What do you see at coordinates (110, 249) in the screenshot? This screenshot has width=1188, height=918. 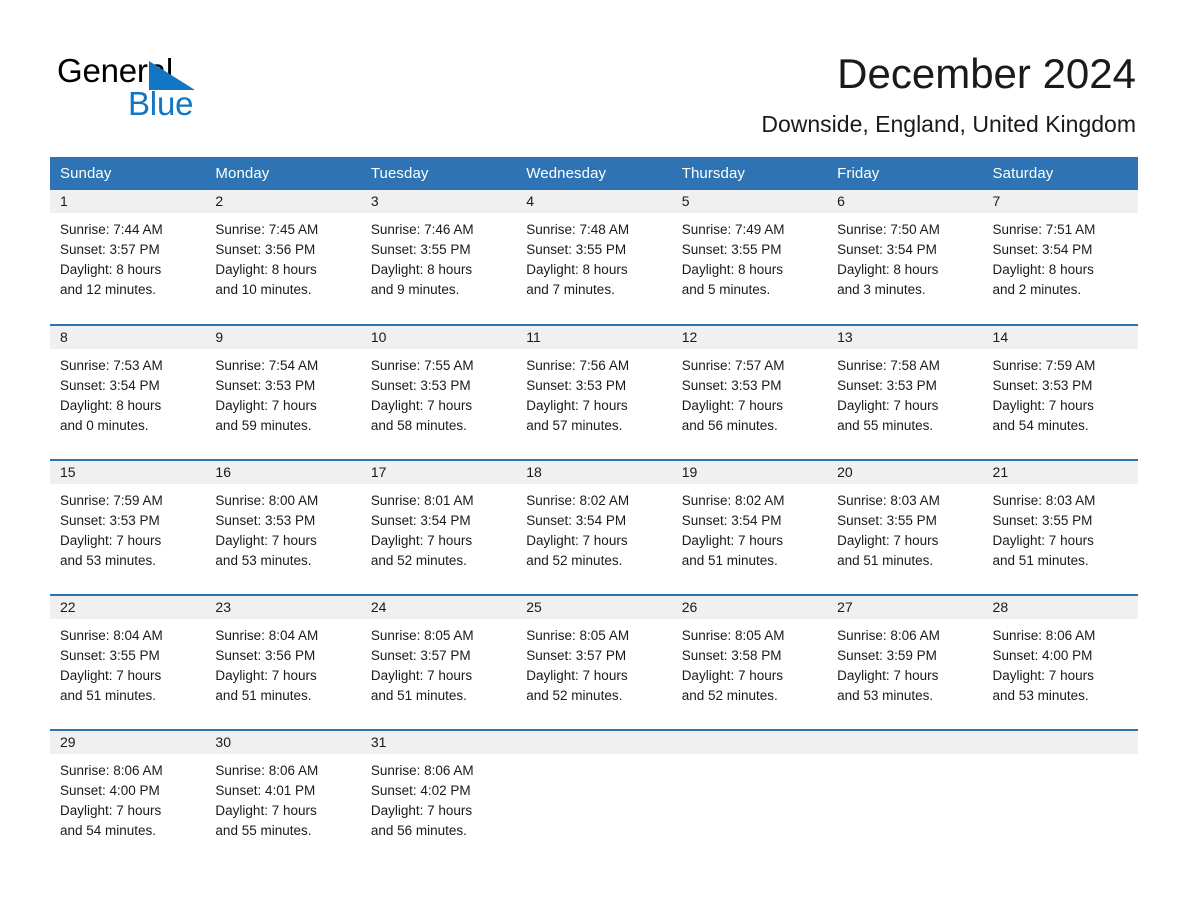 I see `sunset-text: Sunset: 3:57 PM` at bounding box center [110, 249].